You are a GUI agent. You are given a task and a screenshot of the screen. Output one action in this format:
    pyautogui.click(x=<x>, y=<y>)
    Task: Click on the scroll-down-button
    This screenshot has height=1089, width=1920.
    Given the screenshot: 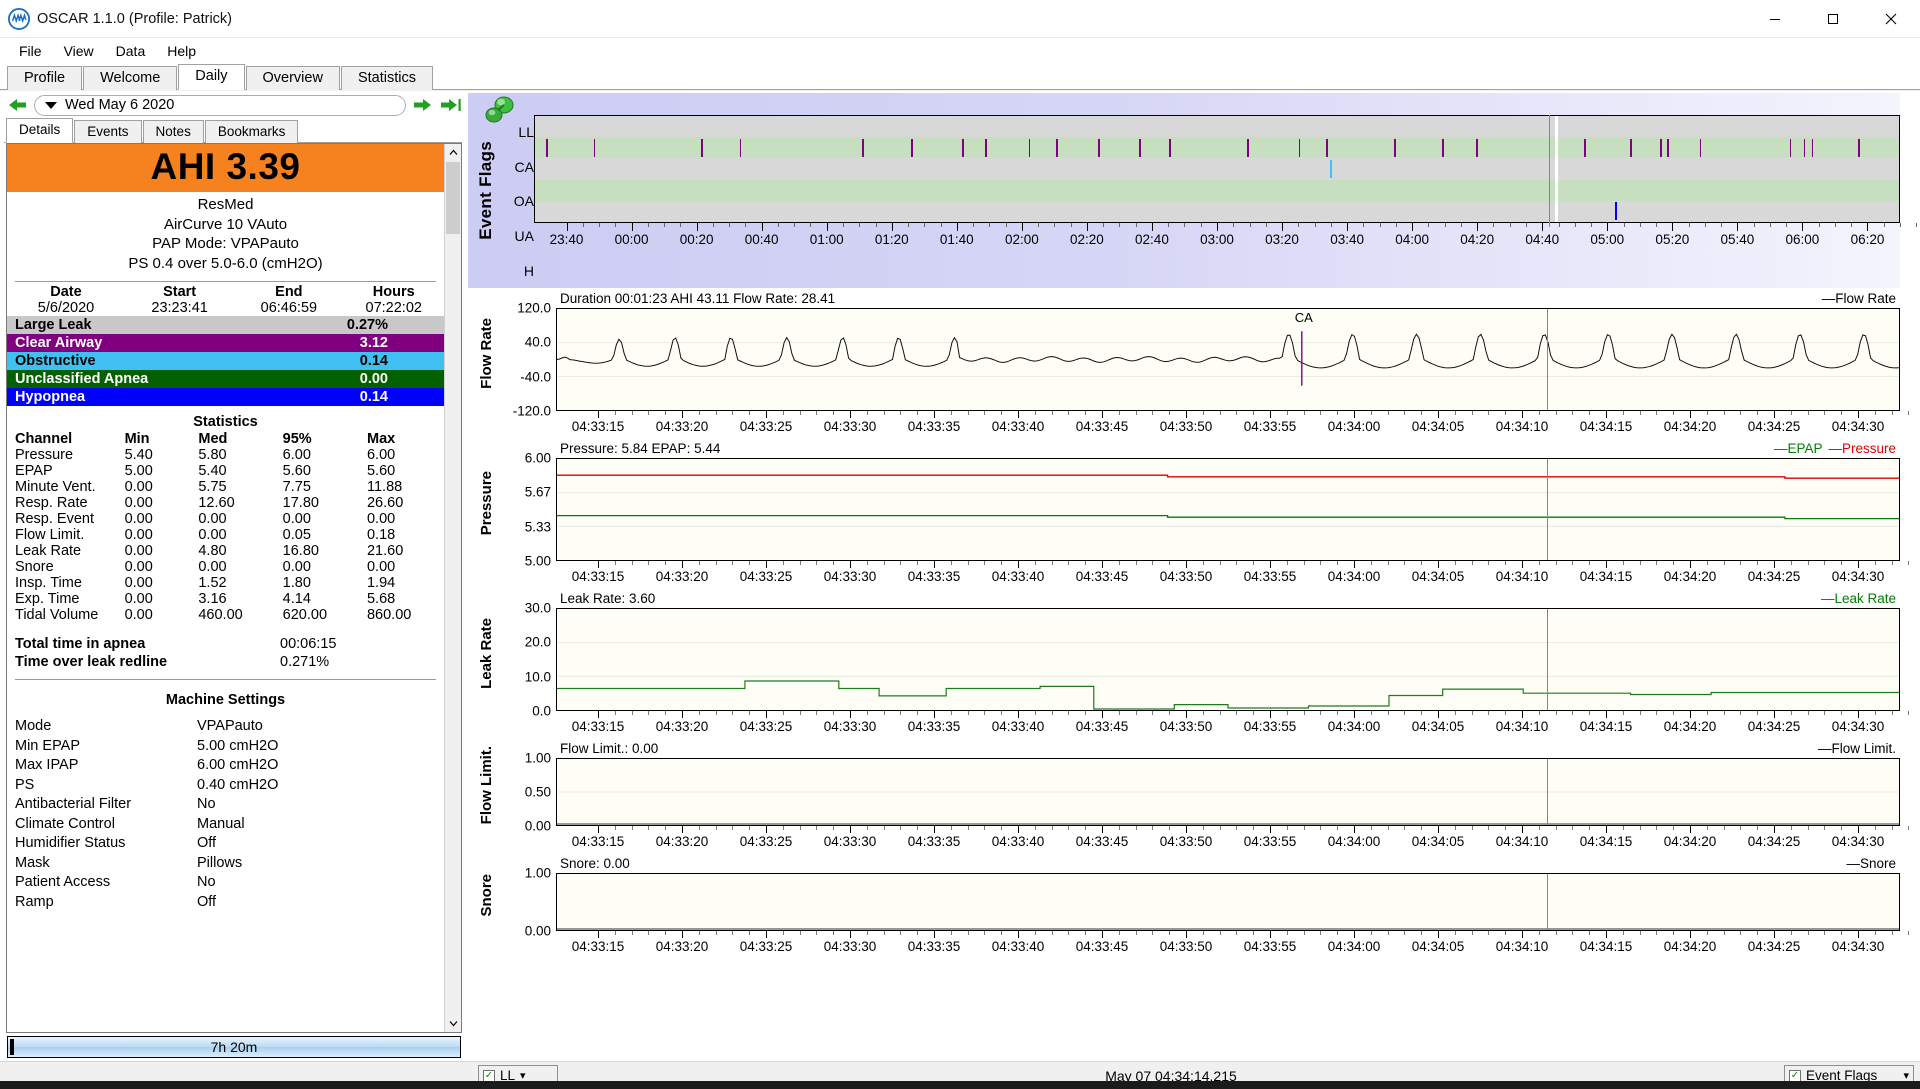 What is the action you would take?
    pyautogui.click(x=453, y=1023)
    